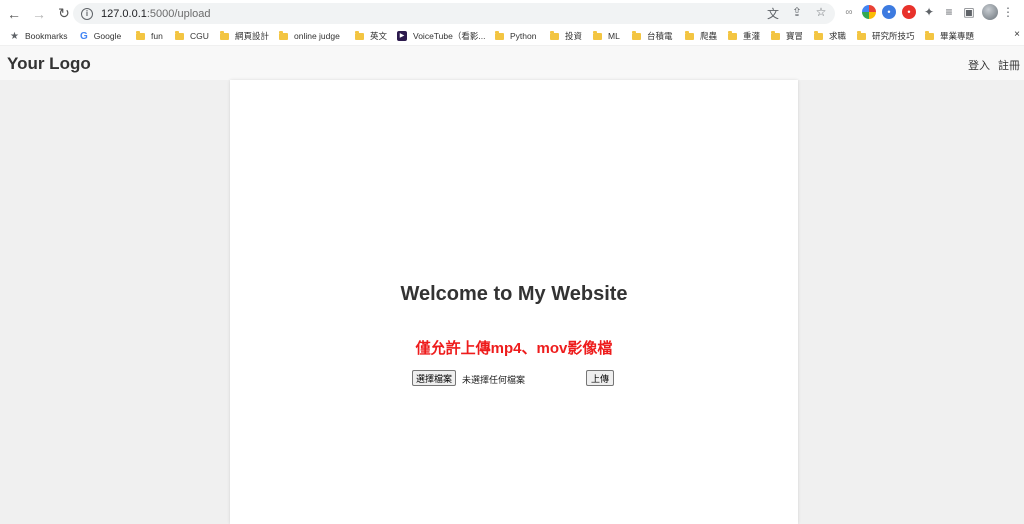 This screenshot has width=1024, height=524. What do you see at coordinates (514, 348) in the screenshot?
I see `upload-notice: 僅允許上傳mp4、mov影像檔` at bounding box center [514, 348].